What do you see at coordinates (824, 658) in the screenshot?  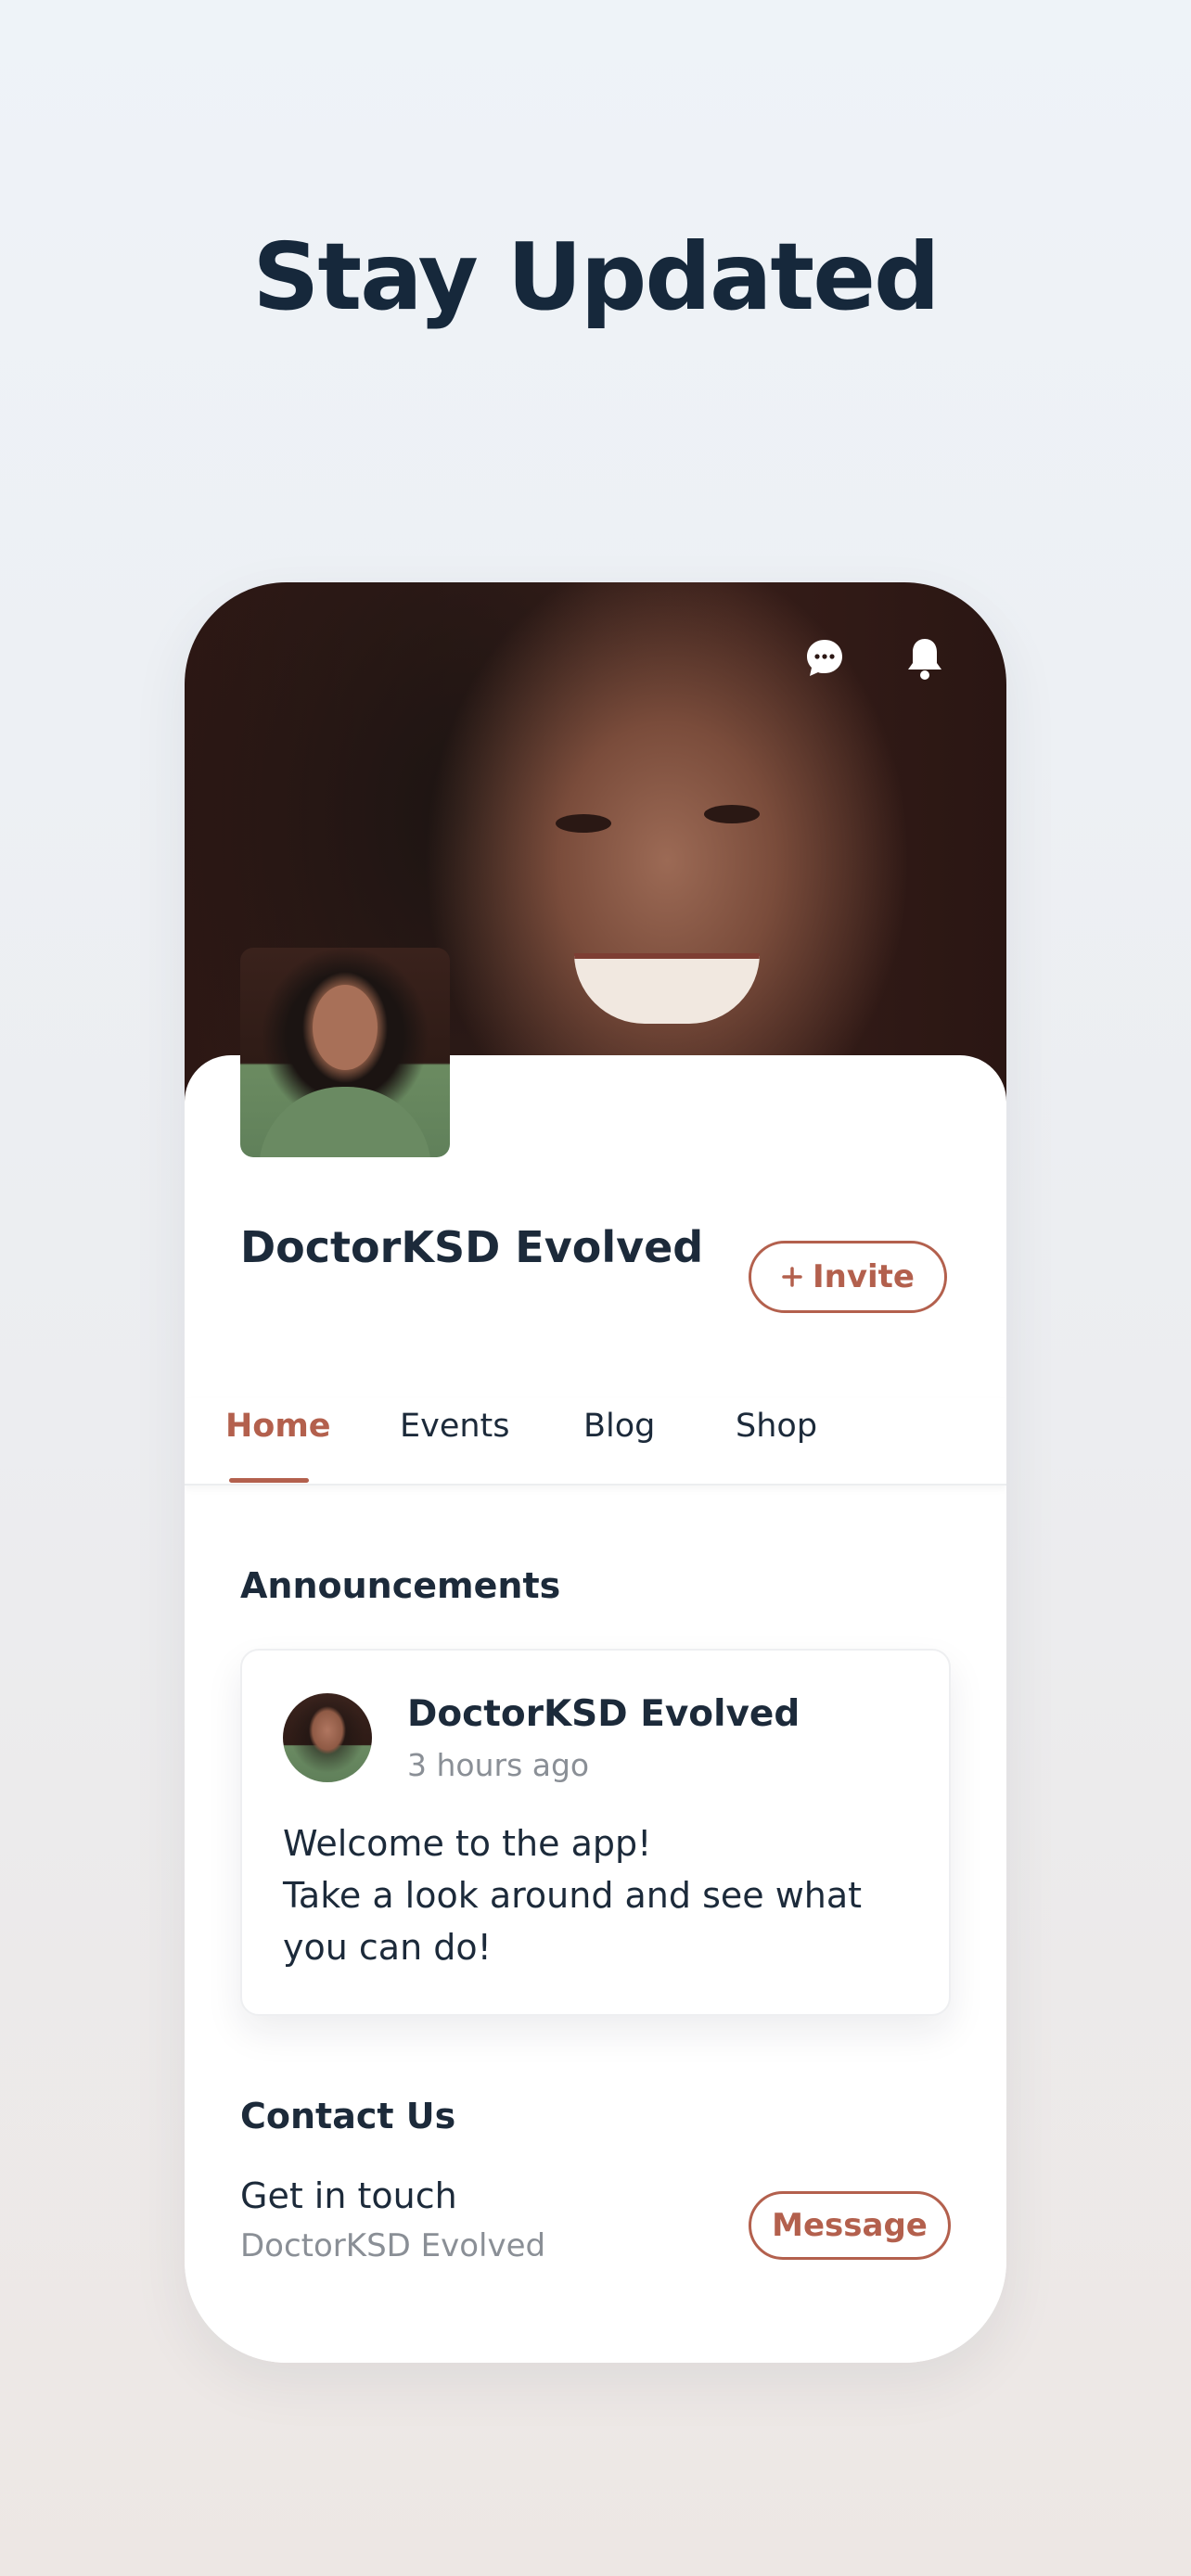 I see `chat-bubble-icon` at bounding box center [824, 658].